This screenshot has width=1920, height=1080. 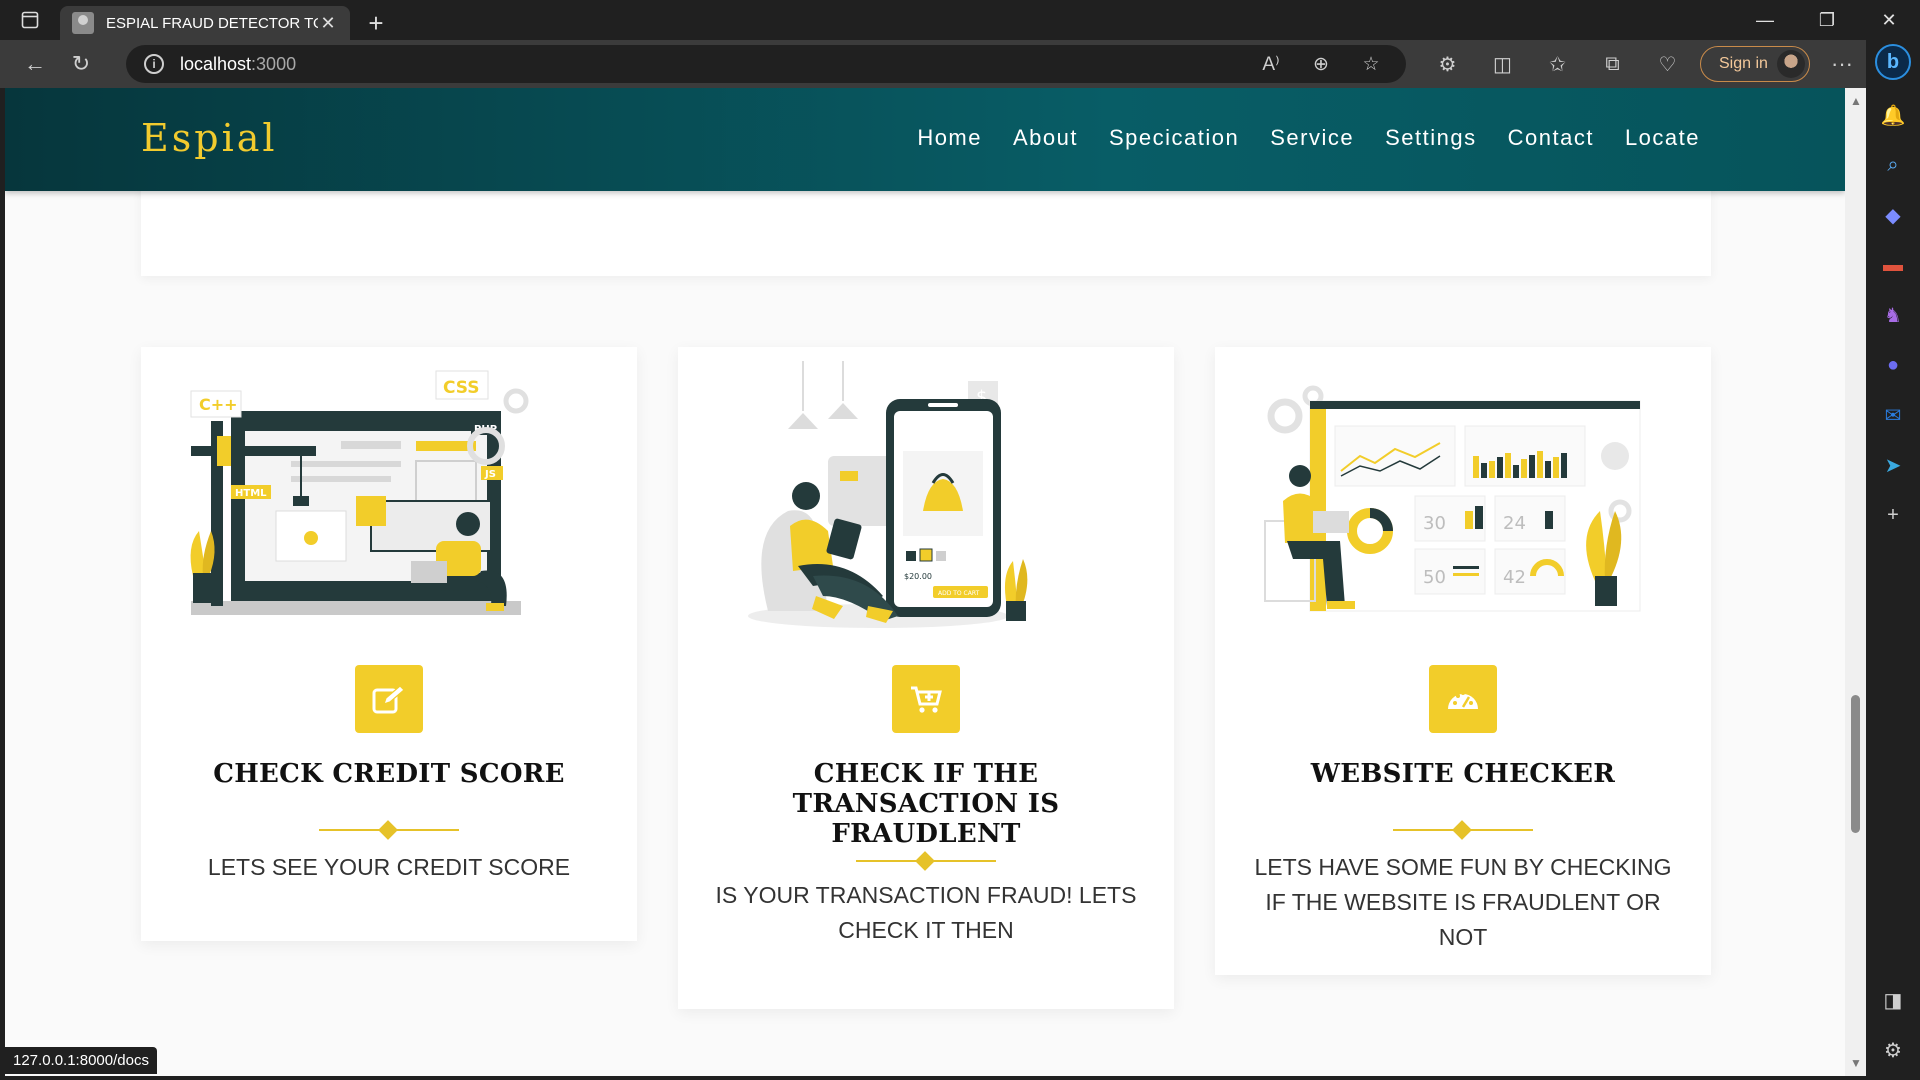 I want to click on nav-contact: Contact, so click(x=1551, y=138).